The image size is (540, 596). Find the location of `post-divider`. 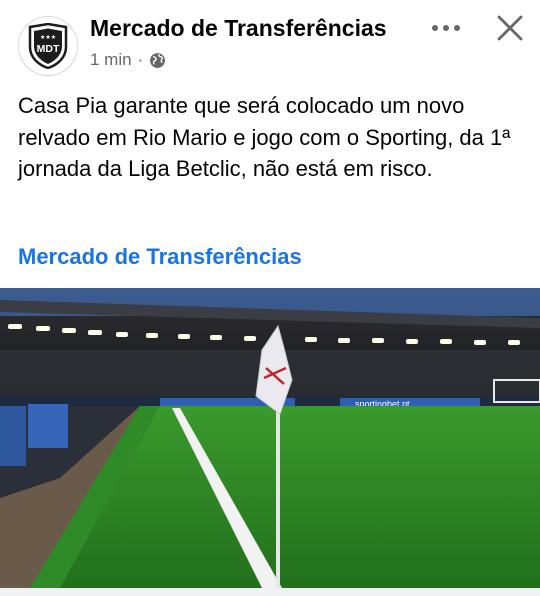

post-divider is located at coordinates (270, 592).